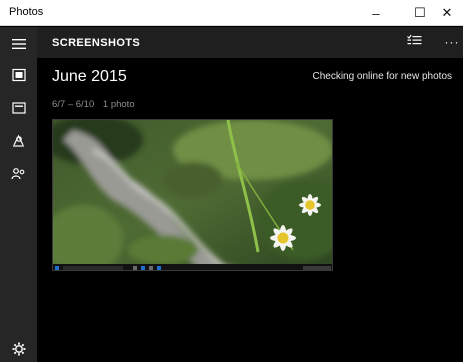  I want to click on page-header: SCREENSHOTS ···, so click(250, 42).